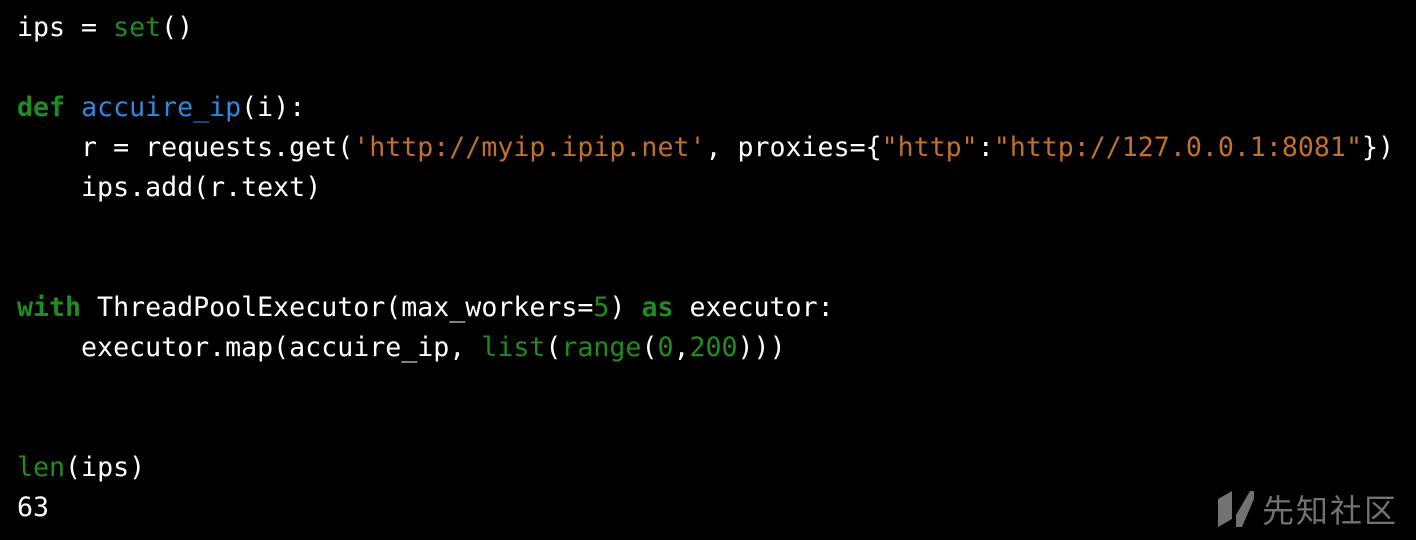  I want to click on code-token: 200, so click(713, 347).